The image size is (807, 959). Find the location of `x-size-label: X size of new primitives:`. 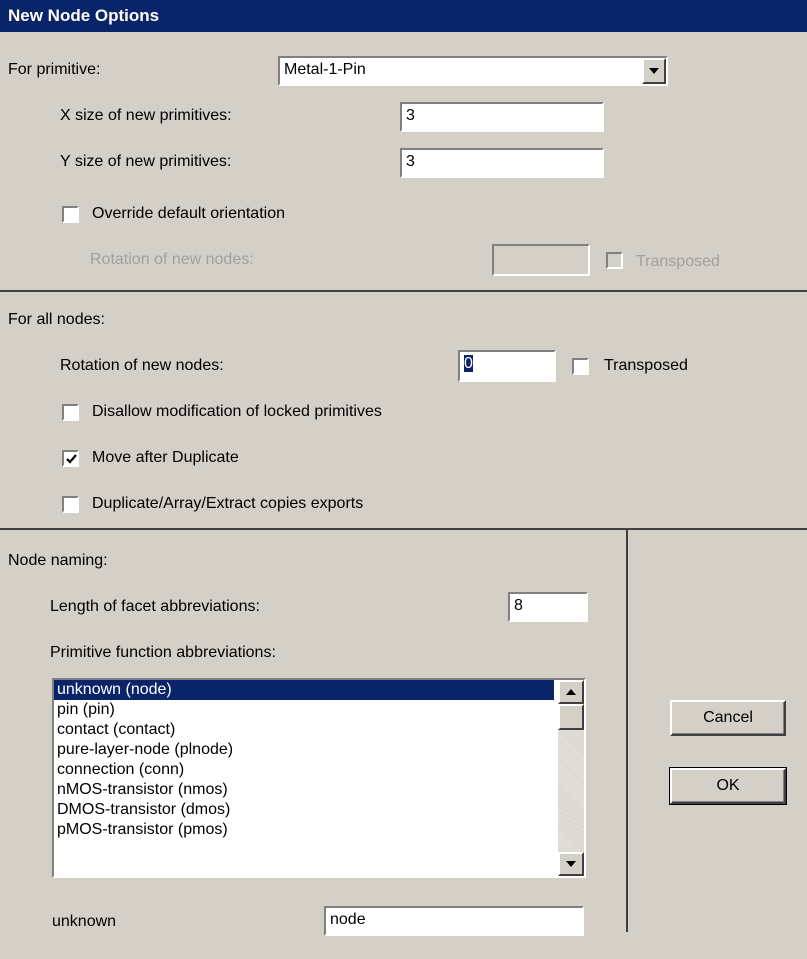

x-size-label: X size of new primitives: is located at coordinates (146, 115).